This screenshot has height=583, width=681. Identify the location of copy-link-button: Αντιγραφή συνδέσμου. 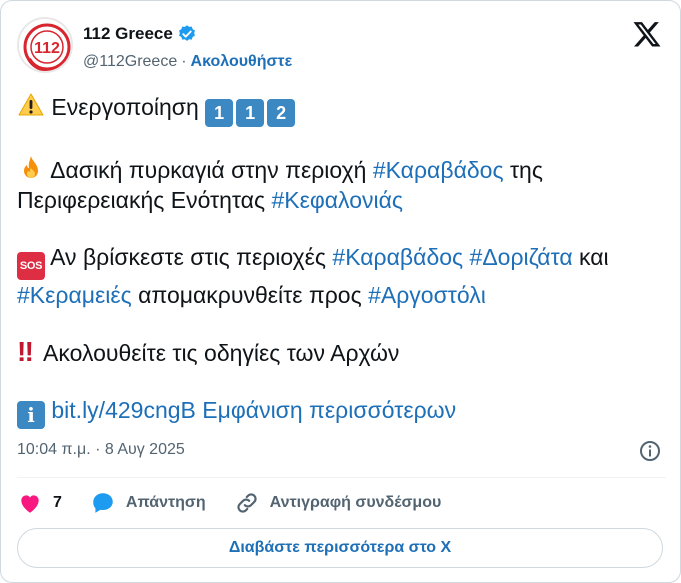
(338, 503).